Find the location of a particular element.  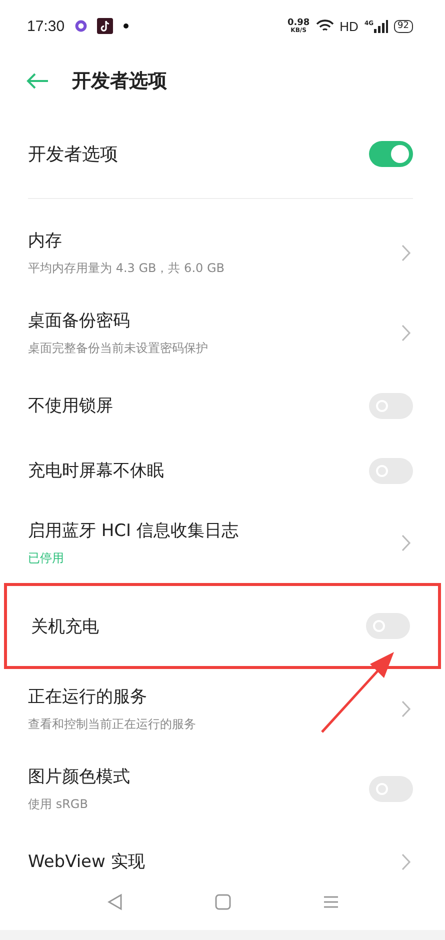

back-nav-icon is located at coordinates (115, 902).